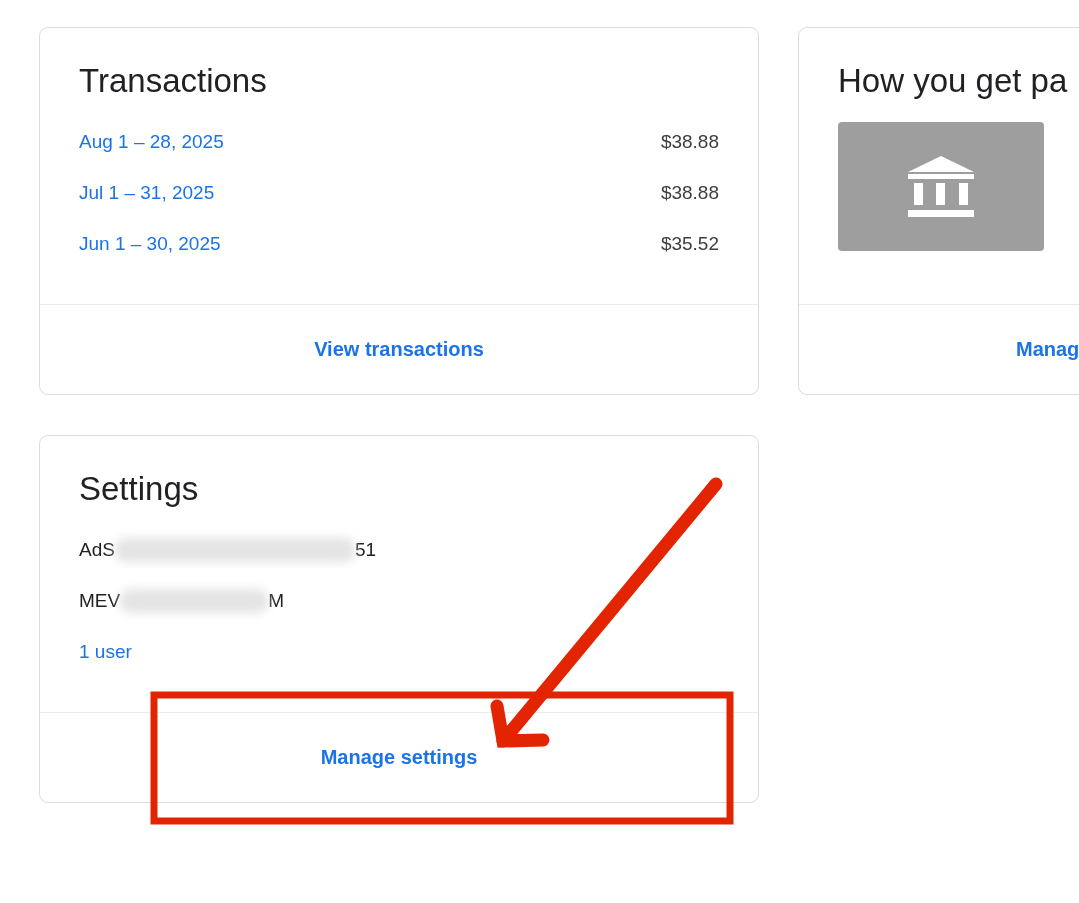 The height and width of the screenshot is (903, 1079). I want to click on manage-settings-link: Manage settings, so click(399, 757).